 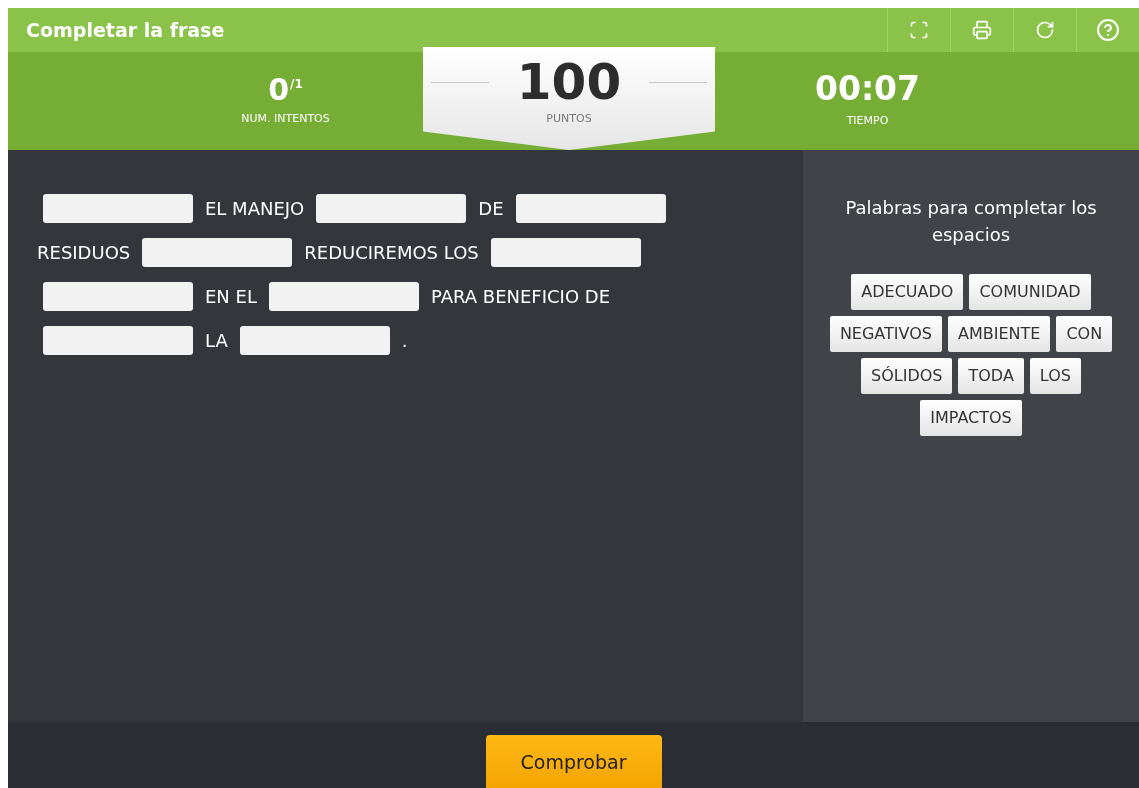 I want to click on sentence-text: EN EL, so click(x=231, y=296).